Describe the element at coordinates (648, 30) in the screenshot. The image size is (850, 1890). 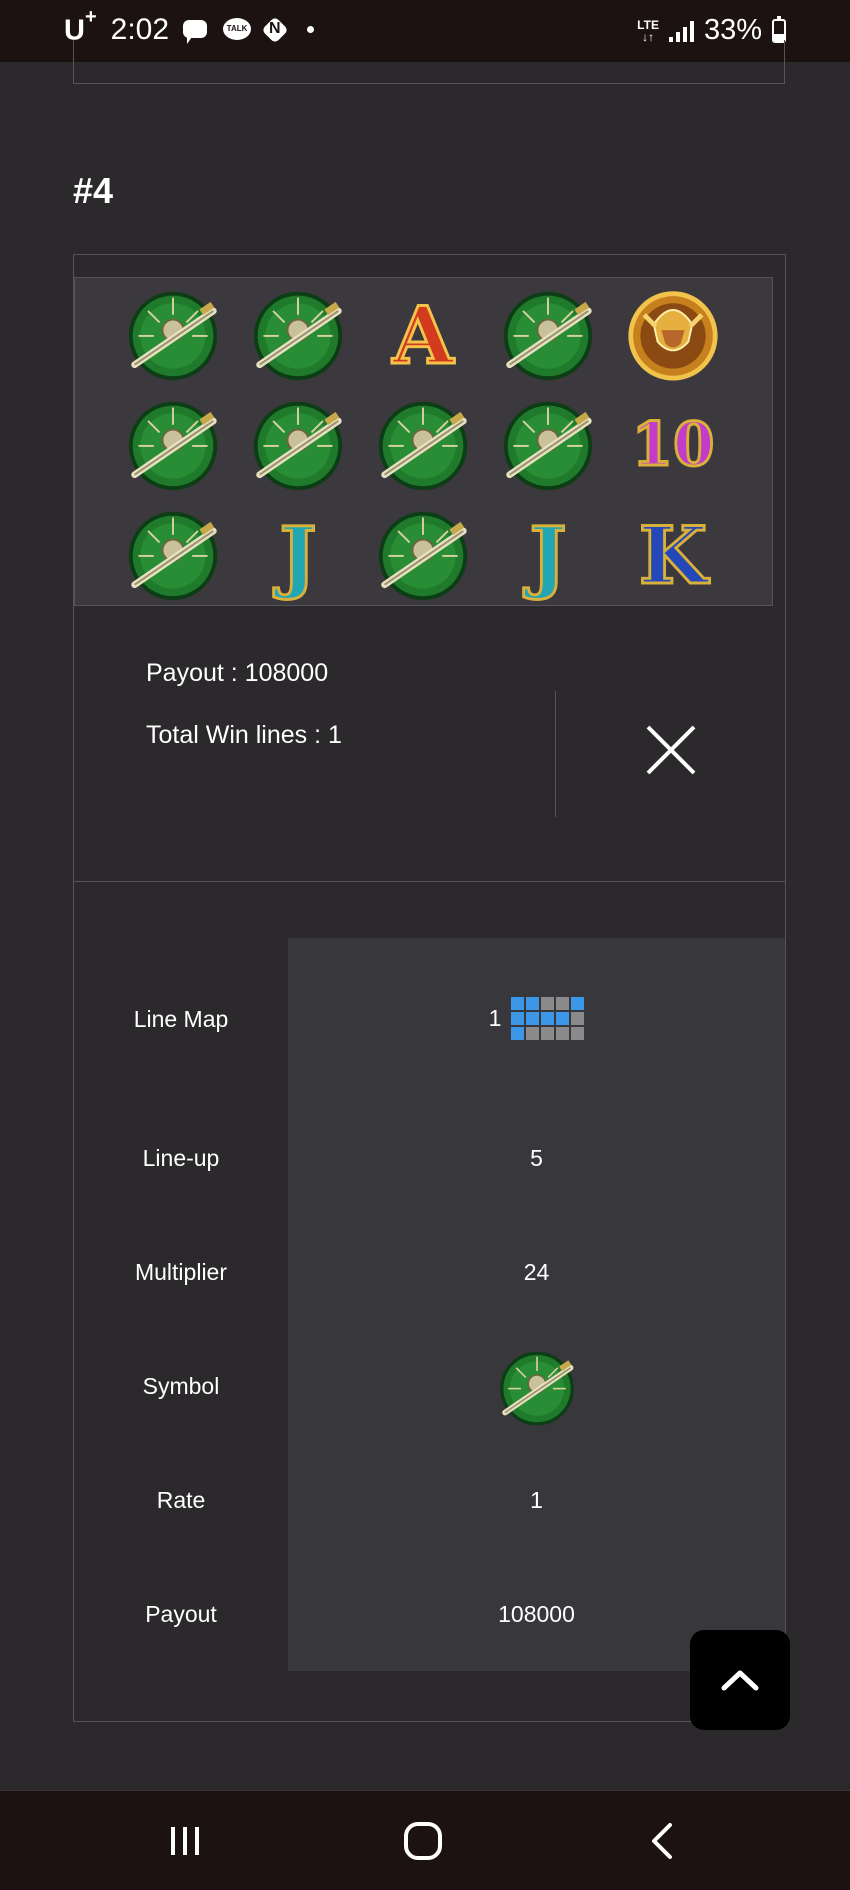
I see `network-type: LTE ↓↑` at that location.